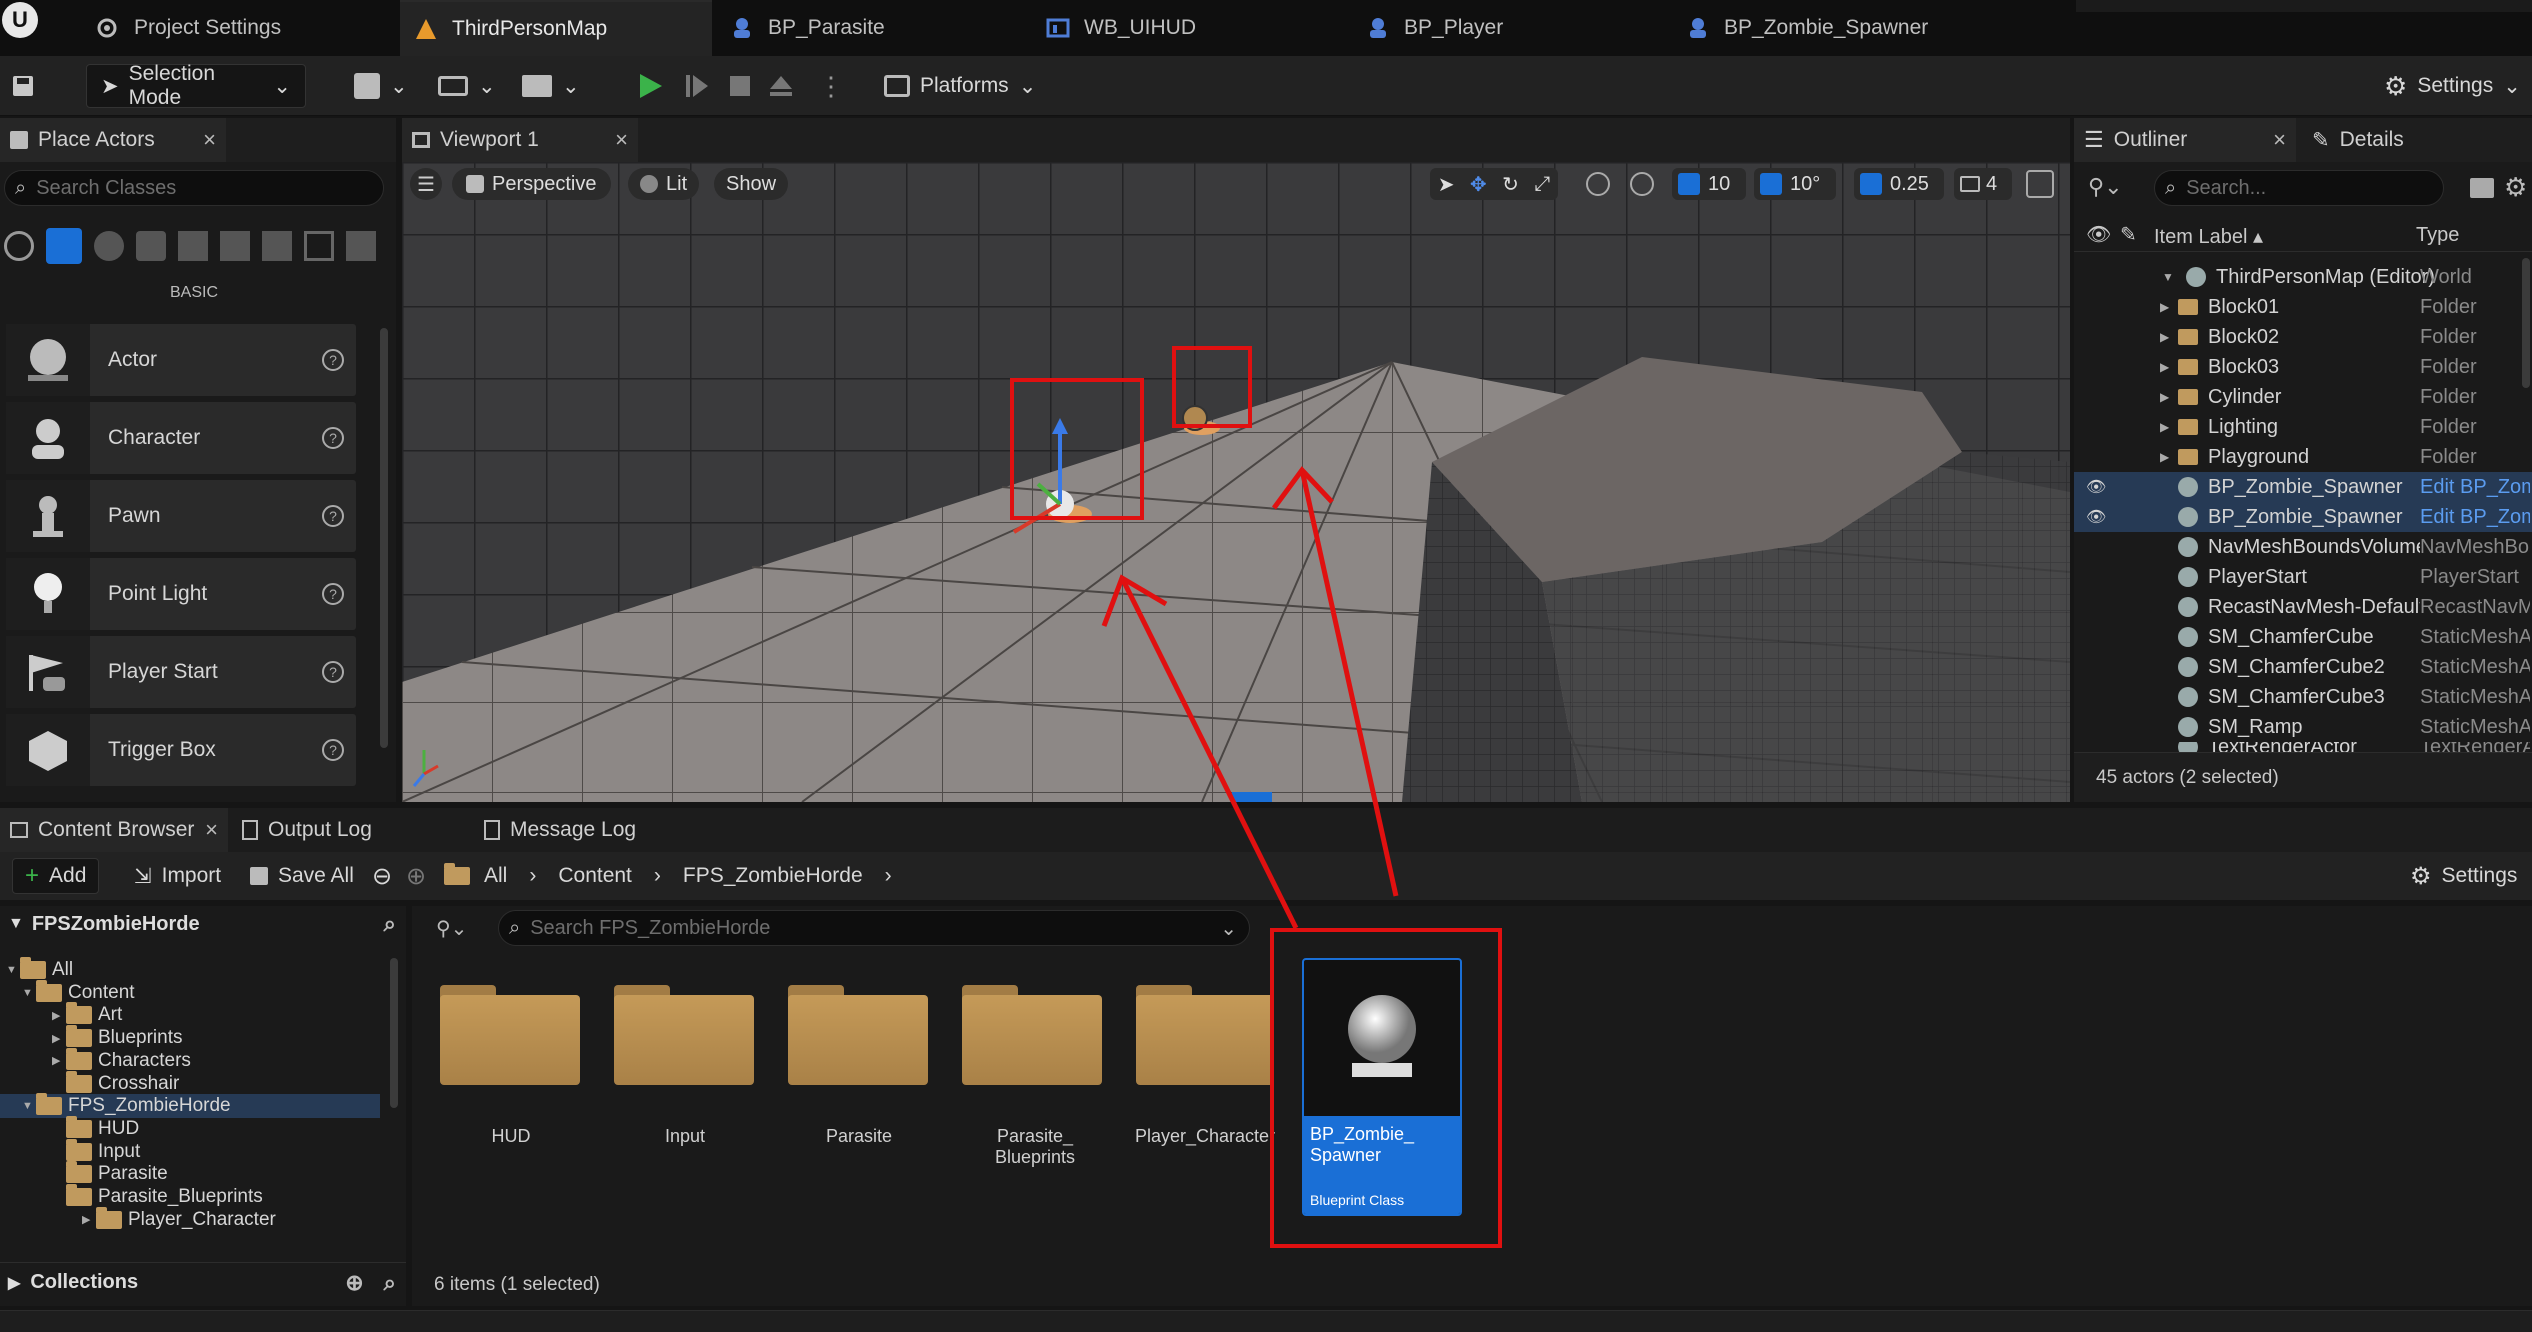 This screenshot has height=1332, width=2532. What do you see at coordinates (1250, 698) in the screenshot?
I see `annotation-arrows` at bounding box center [1250, 698].